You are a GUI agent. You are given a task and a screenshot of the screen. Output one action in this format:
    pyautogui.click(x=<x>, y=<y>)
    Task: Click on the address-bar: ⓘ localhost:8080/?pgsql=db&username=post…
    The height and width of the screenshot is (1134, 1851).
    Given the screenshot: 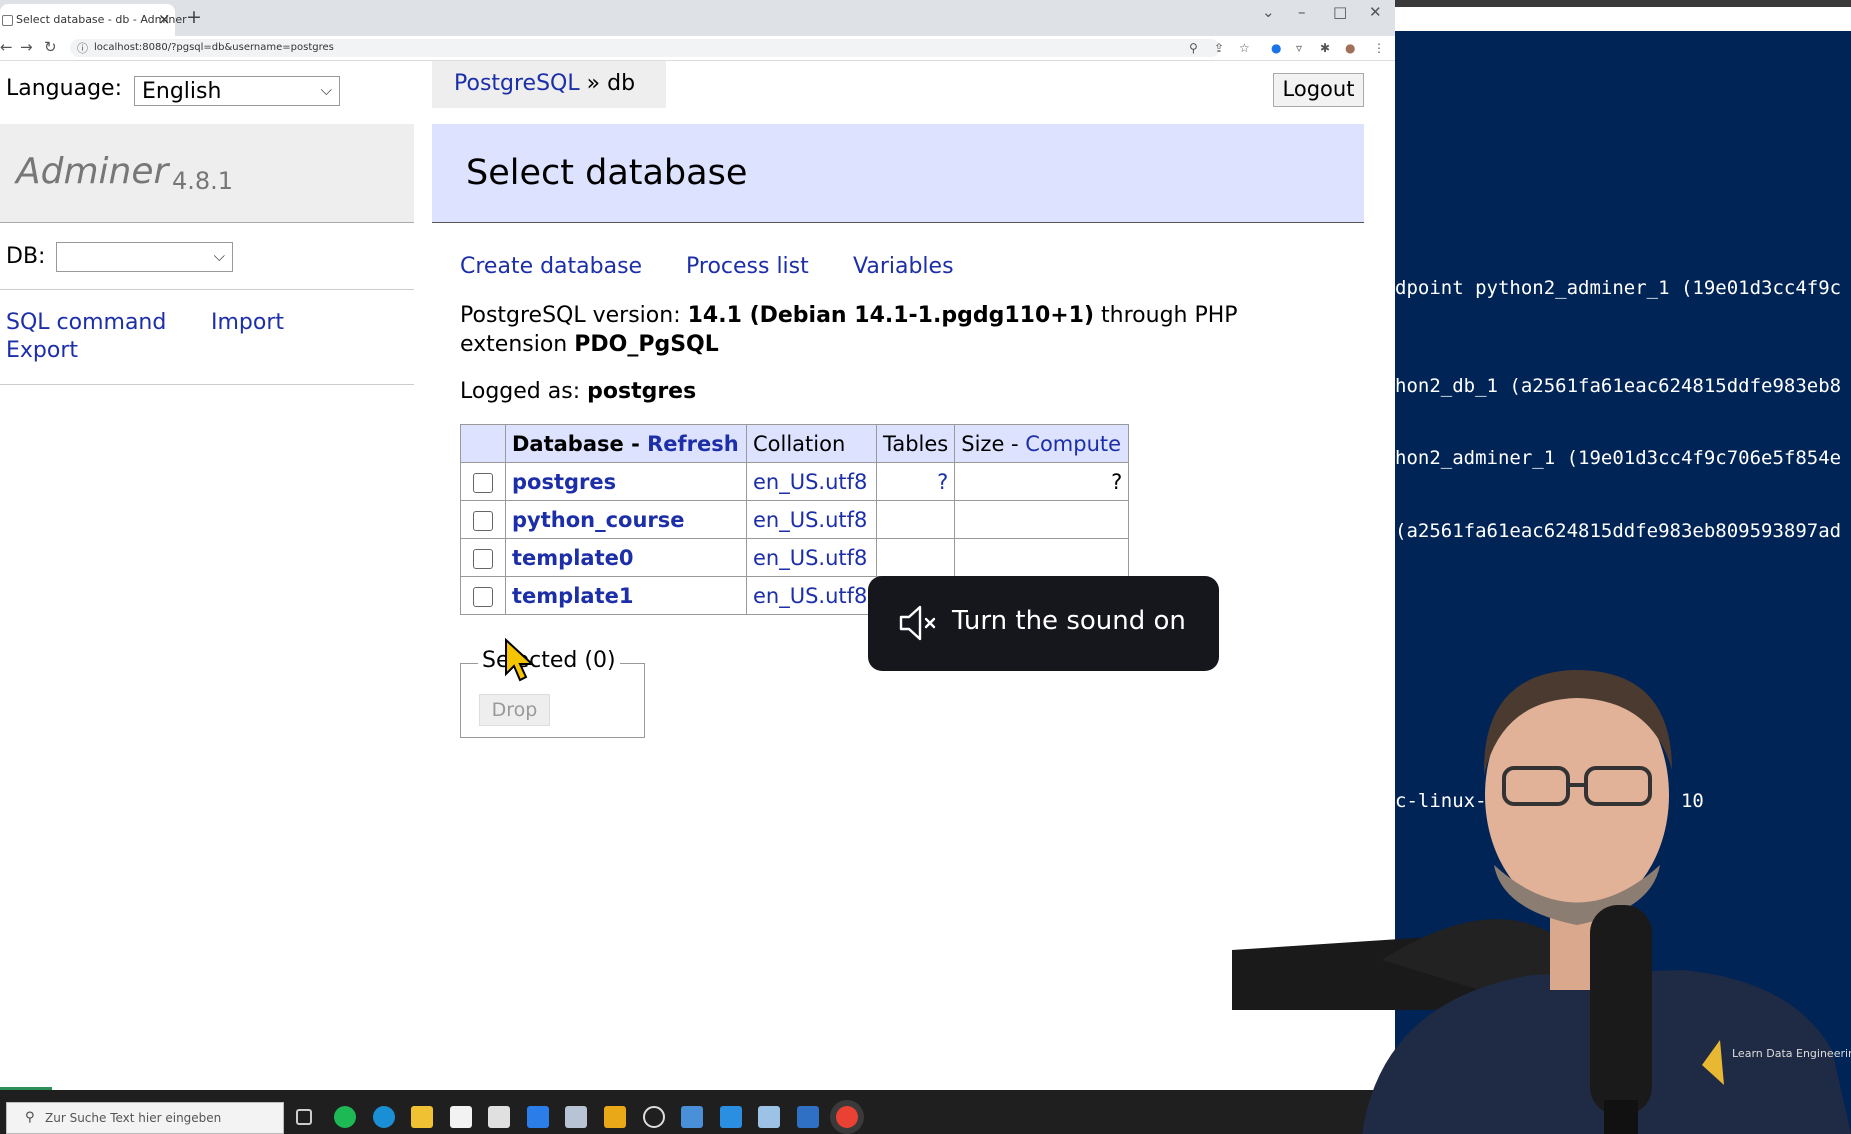 What is the action you would take?
    pyautogui.click(x=645, y=48)
    